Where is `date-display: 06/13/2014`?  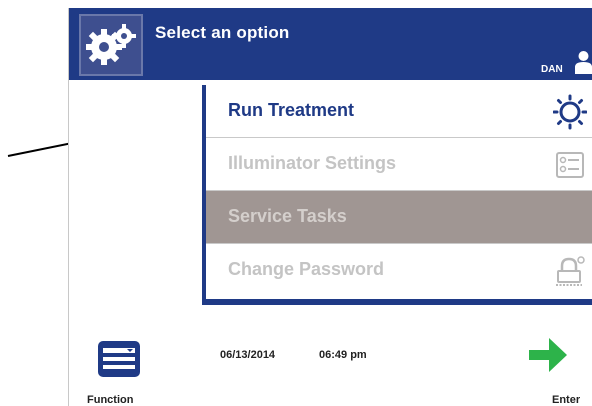 date-display: 06/13/2014 is located at coordinates (248, 355).